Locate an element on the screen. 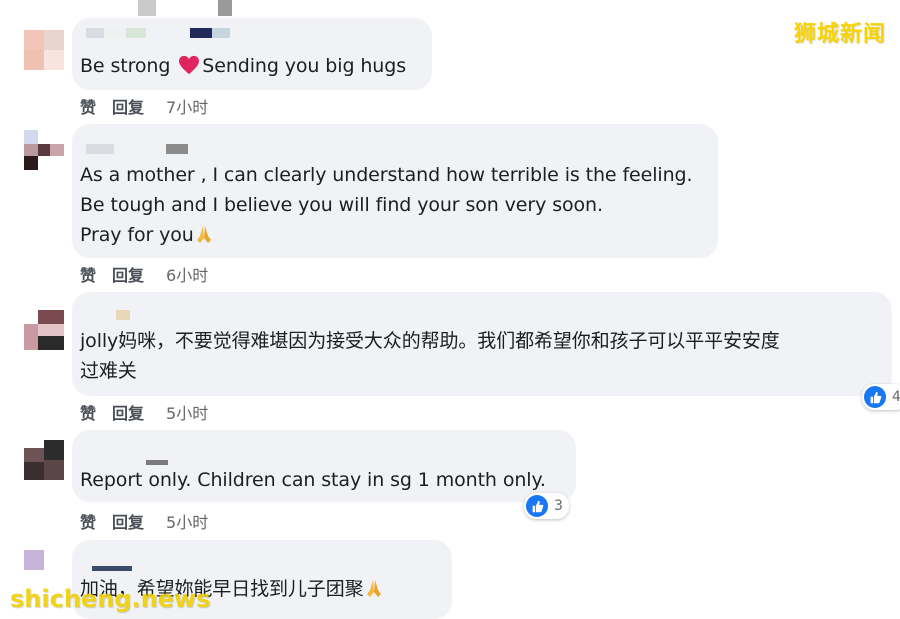 The width and height of the screenshot is (900, 619). reaction-count: 4 is located at coordinates (896, 397).